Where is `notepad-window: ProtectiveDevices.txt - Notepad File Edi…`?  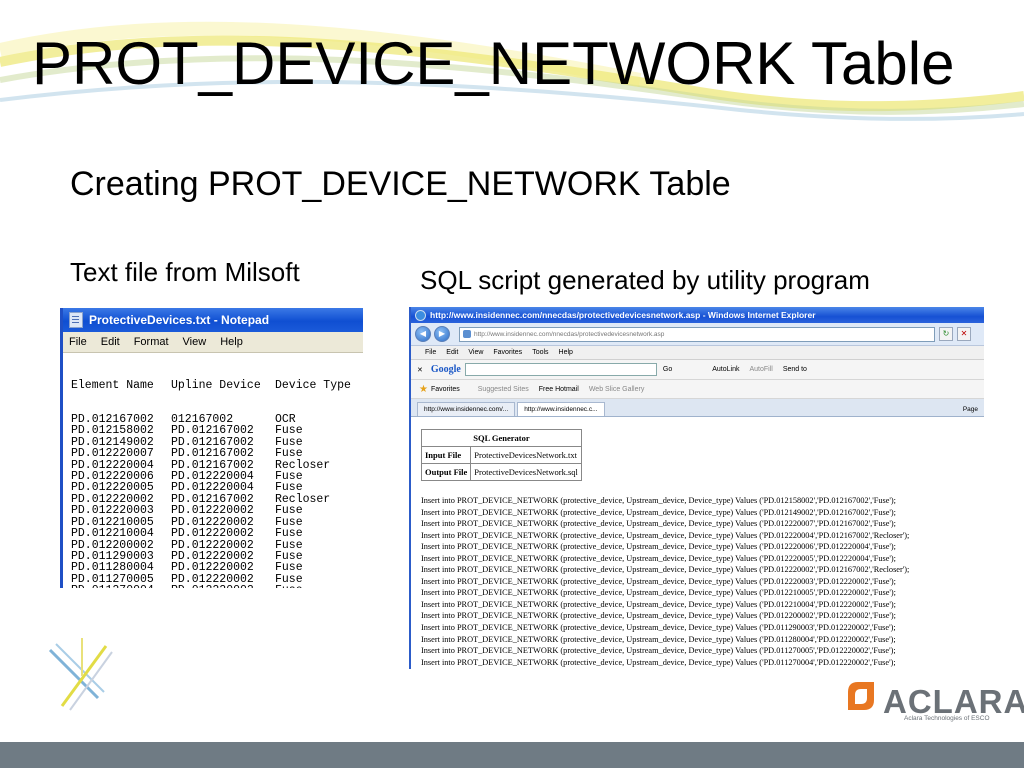 notepad-window: ProtectiveDevices.txt - Notepad File Edi… is located at coordinates (211, 448).